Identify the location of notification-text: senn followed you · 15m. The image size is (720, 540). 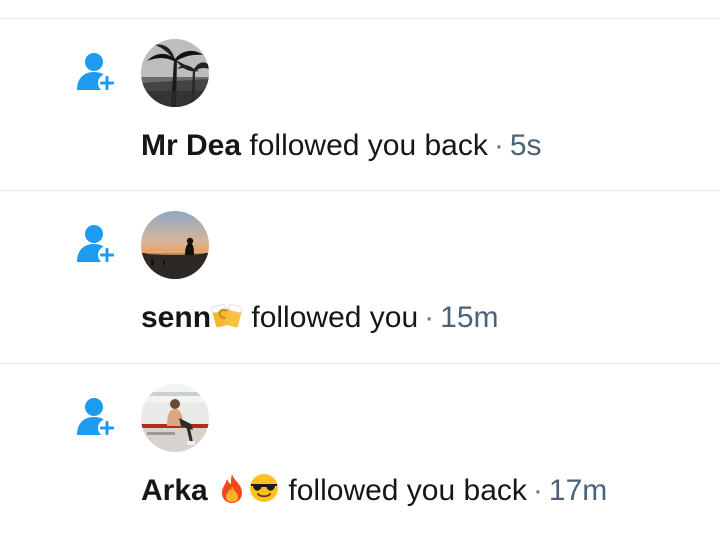
(320, 318).